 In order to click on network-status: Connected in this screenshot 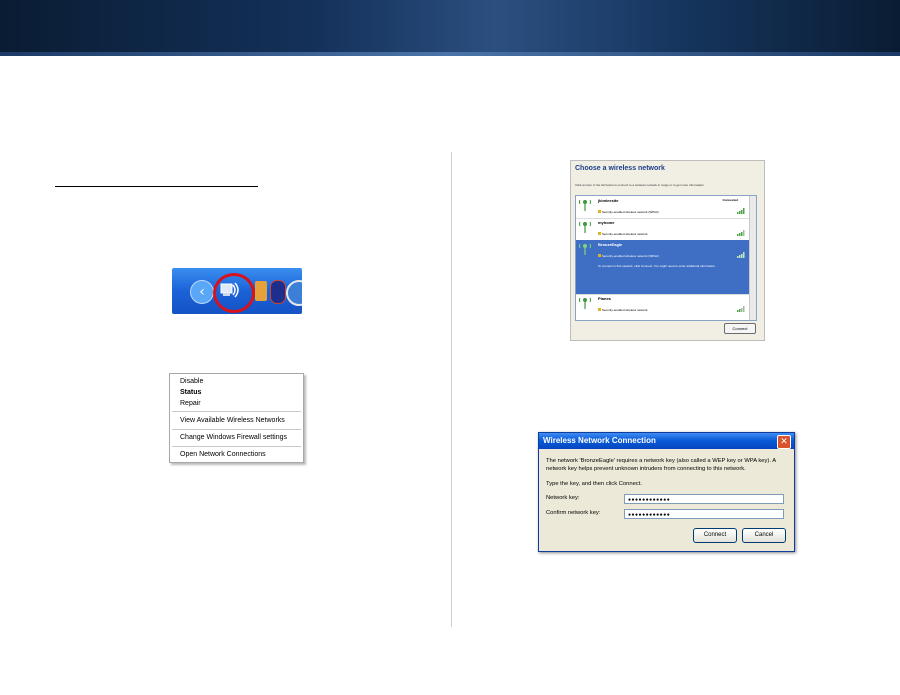, I will do `click(730, 200)`.